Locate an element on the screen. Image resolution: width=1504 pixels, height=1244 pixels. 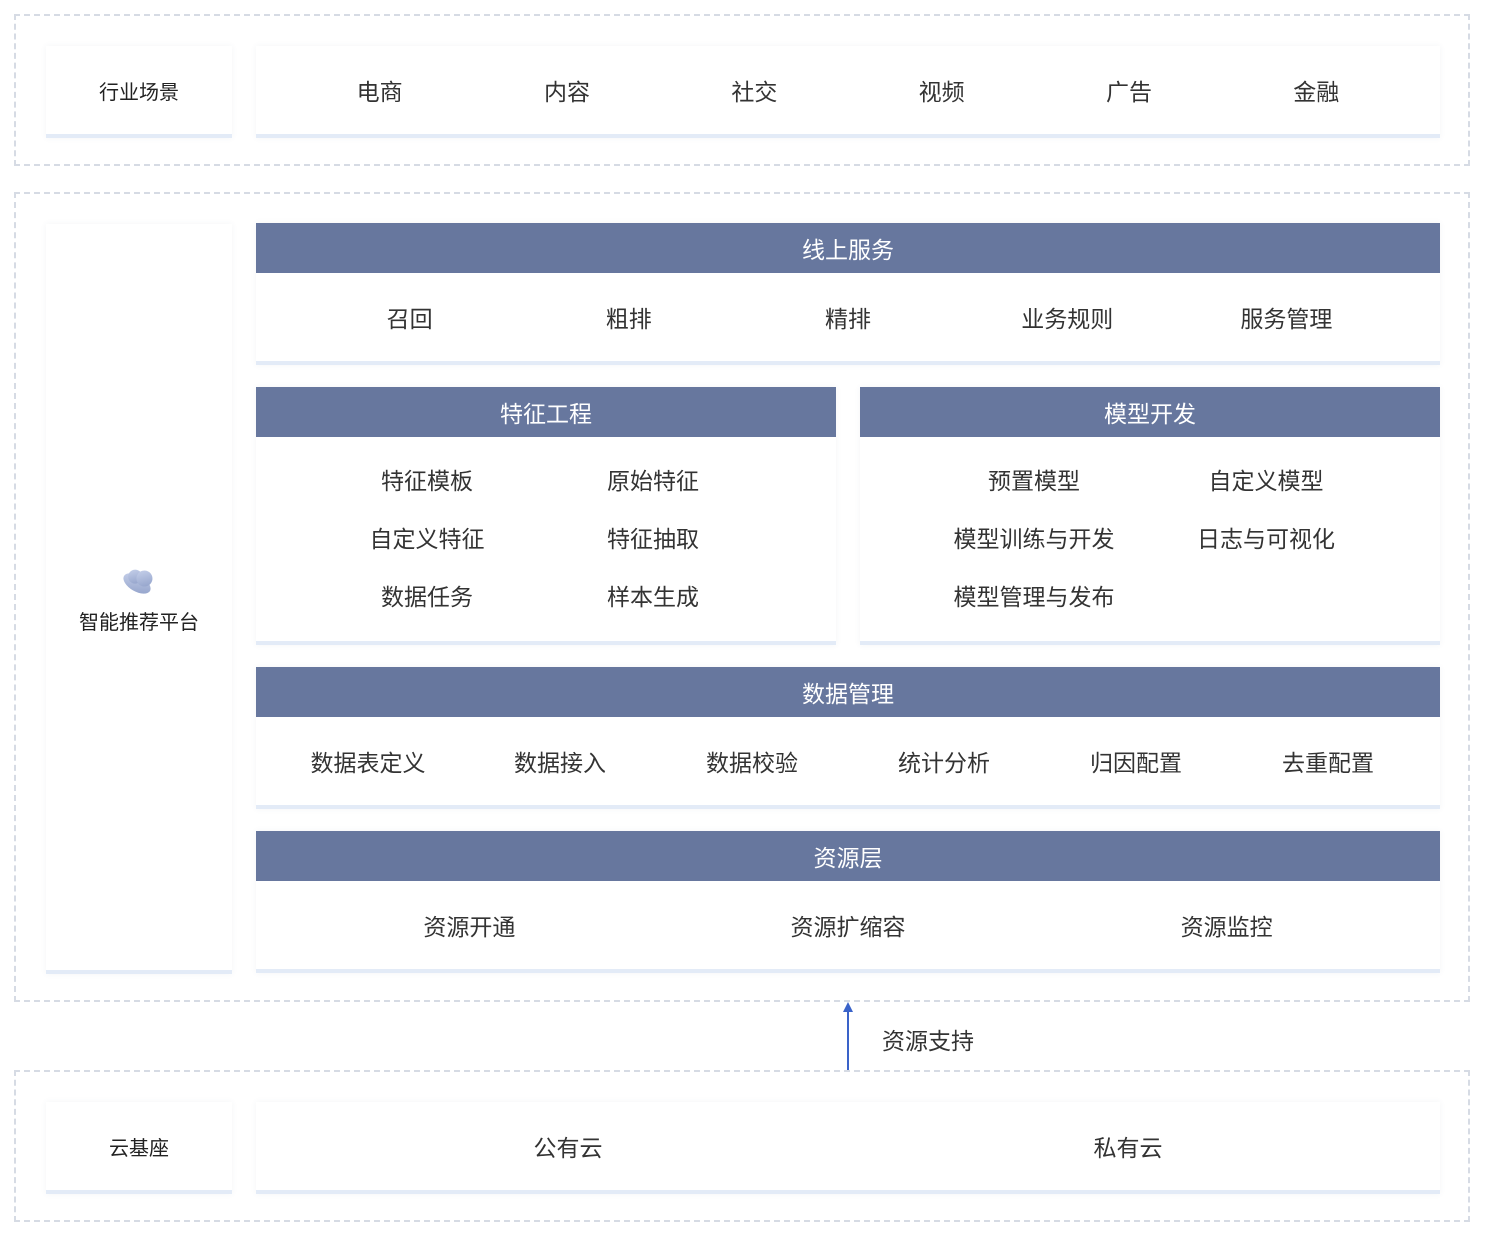
platform-label-card: 智能推荐平台 is located at coordinates (139, 599).